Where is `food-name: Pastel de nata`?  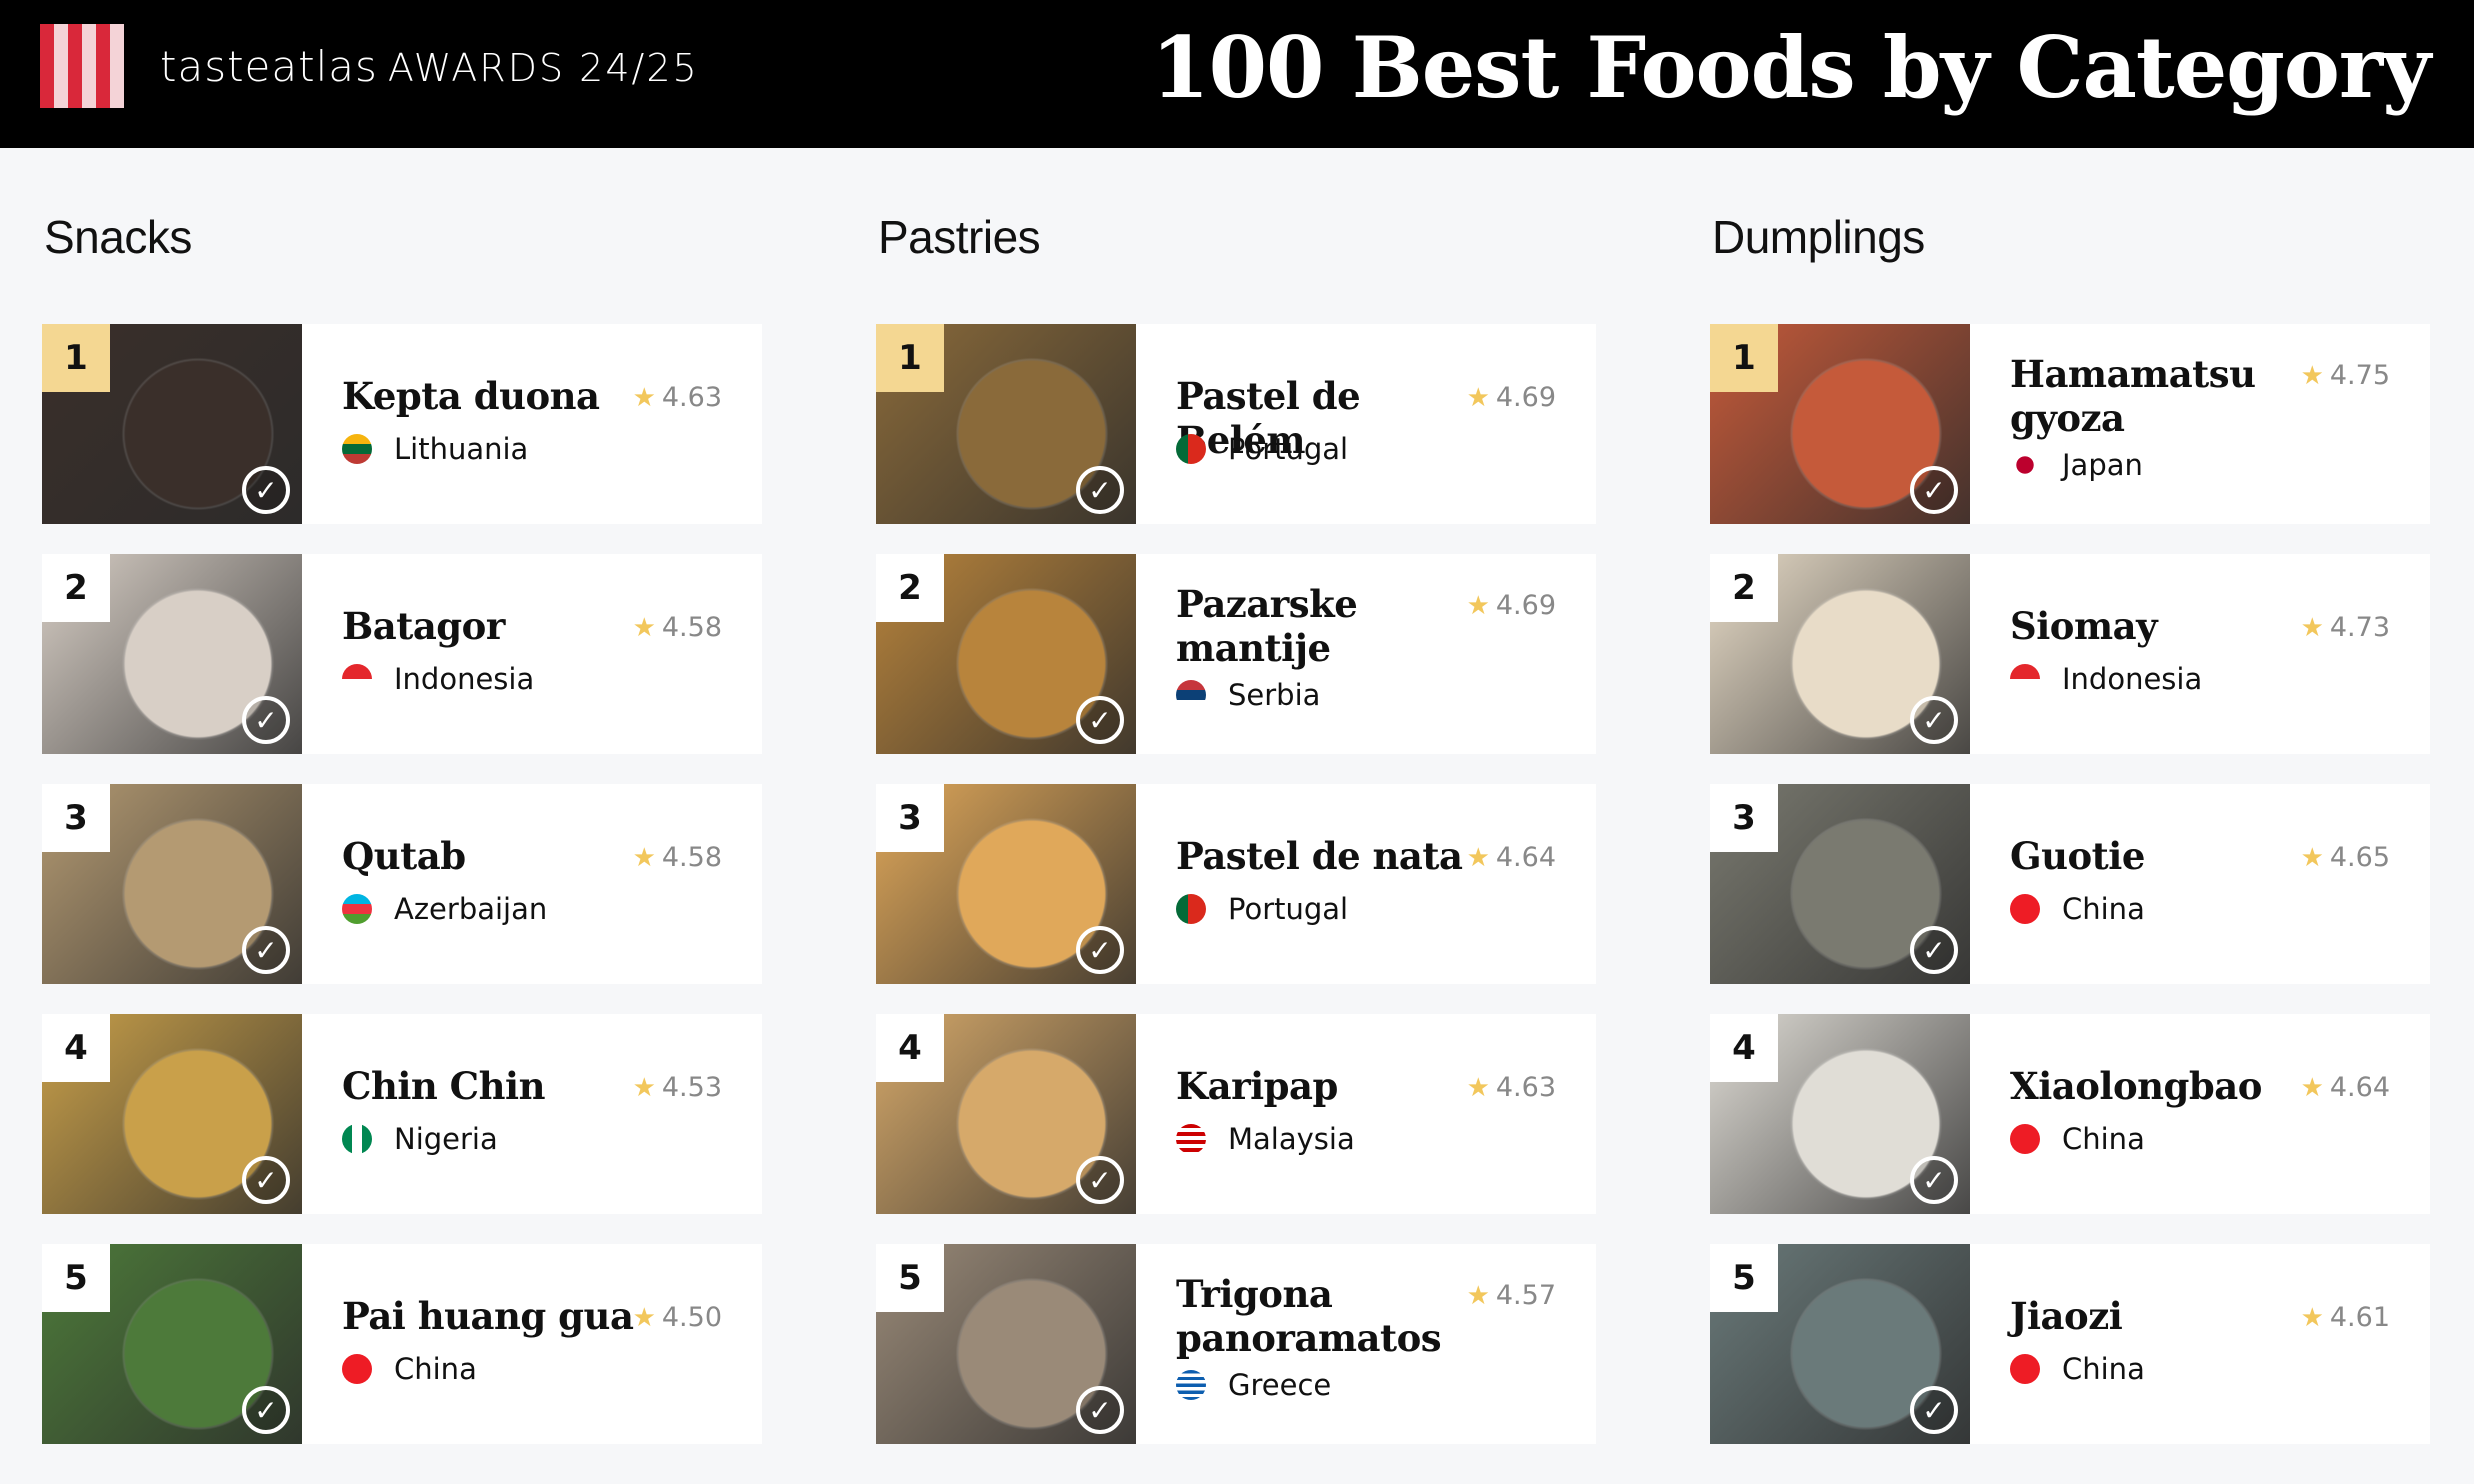
food-name: Pastel de nata is located at coordinates (1326, 856).